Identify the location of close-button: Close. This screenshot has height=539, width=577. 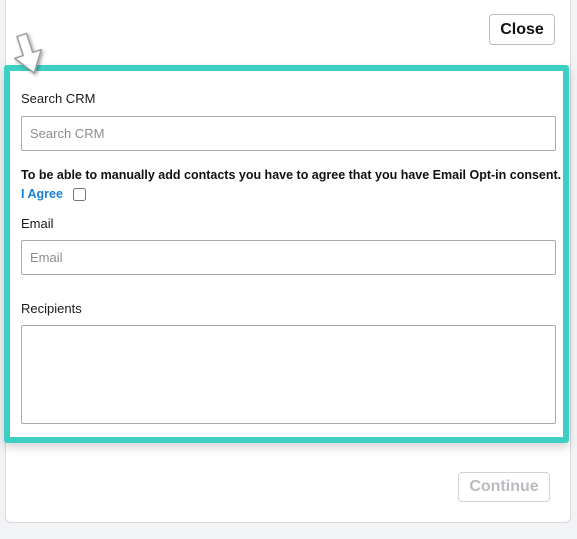
(522, 29).